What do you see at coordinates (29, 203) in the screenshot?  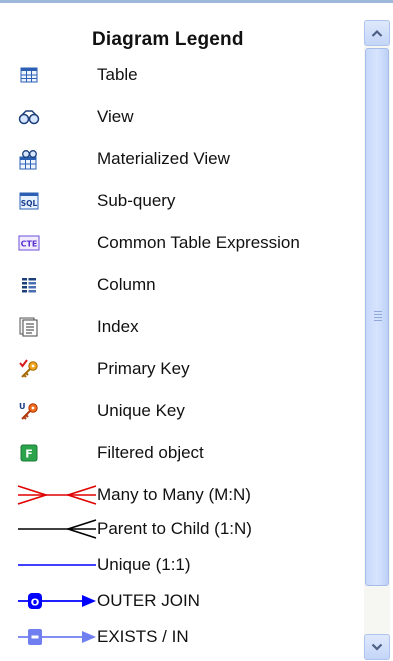 I see `svg-text: SQL` at bounding box center [29, 203].